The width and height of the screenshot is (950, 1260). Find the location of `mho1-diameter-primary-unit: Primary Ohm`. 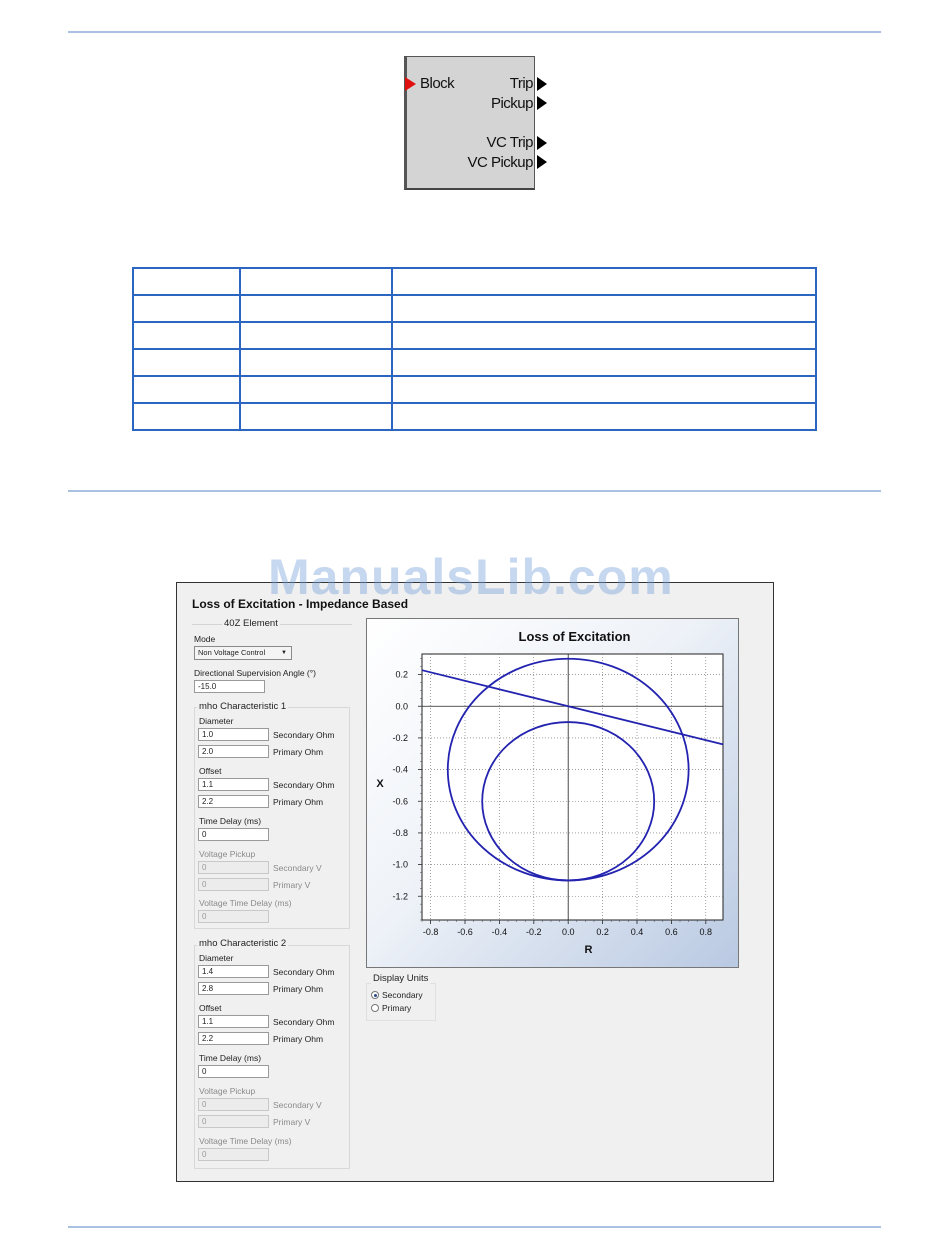

mho1-diameter-primary-unit: Primary Ohm is located at coordinates (298, 752).